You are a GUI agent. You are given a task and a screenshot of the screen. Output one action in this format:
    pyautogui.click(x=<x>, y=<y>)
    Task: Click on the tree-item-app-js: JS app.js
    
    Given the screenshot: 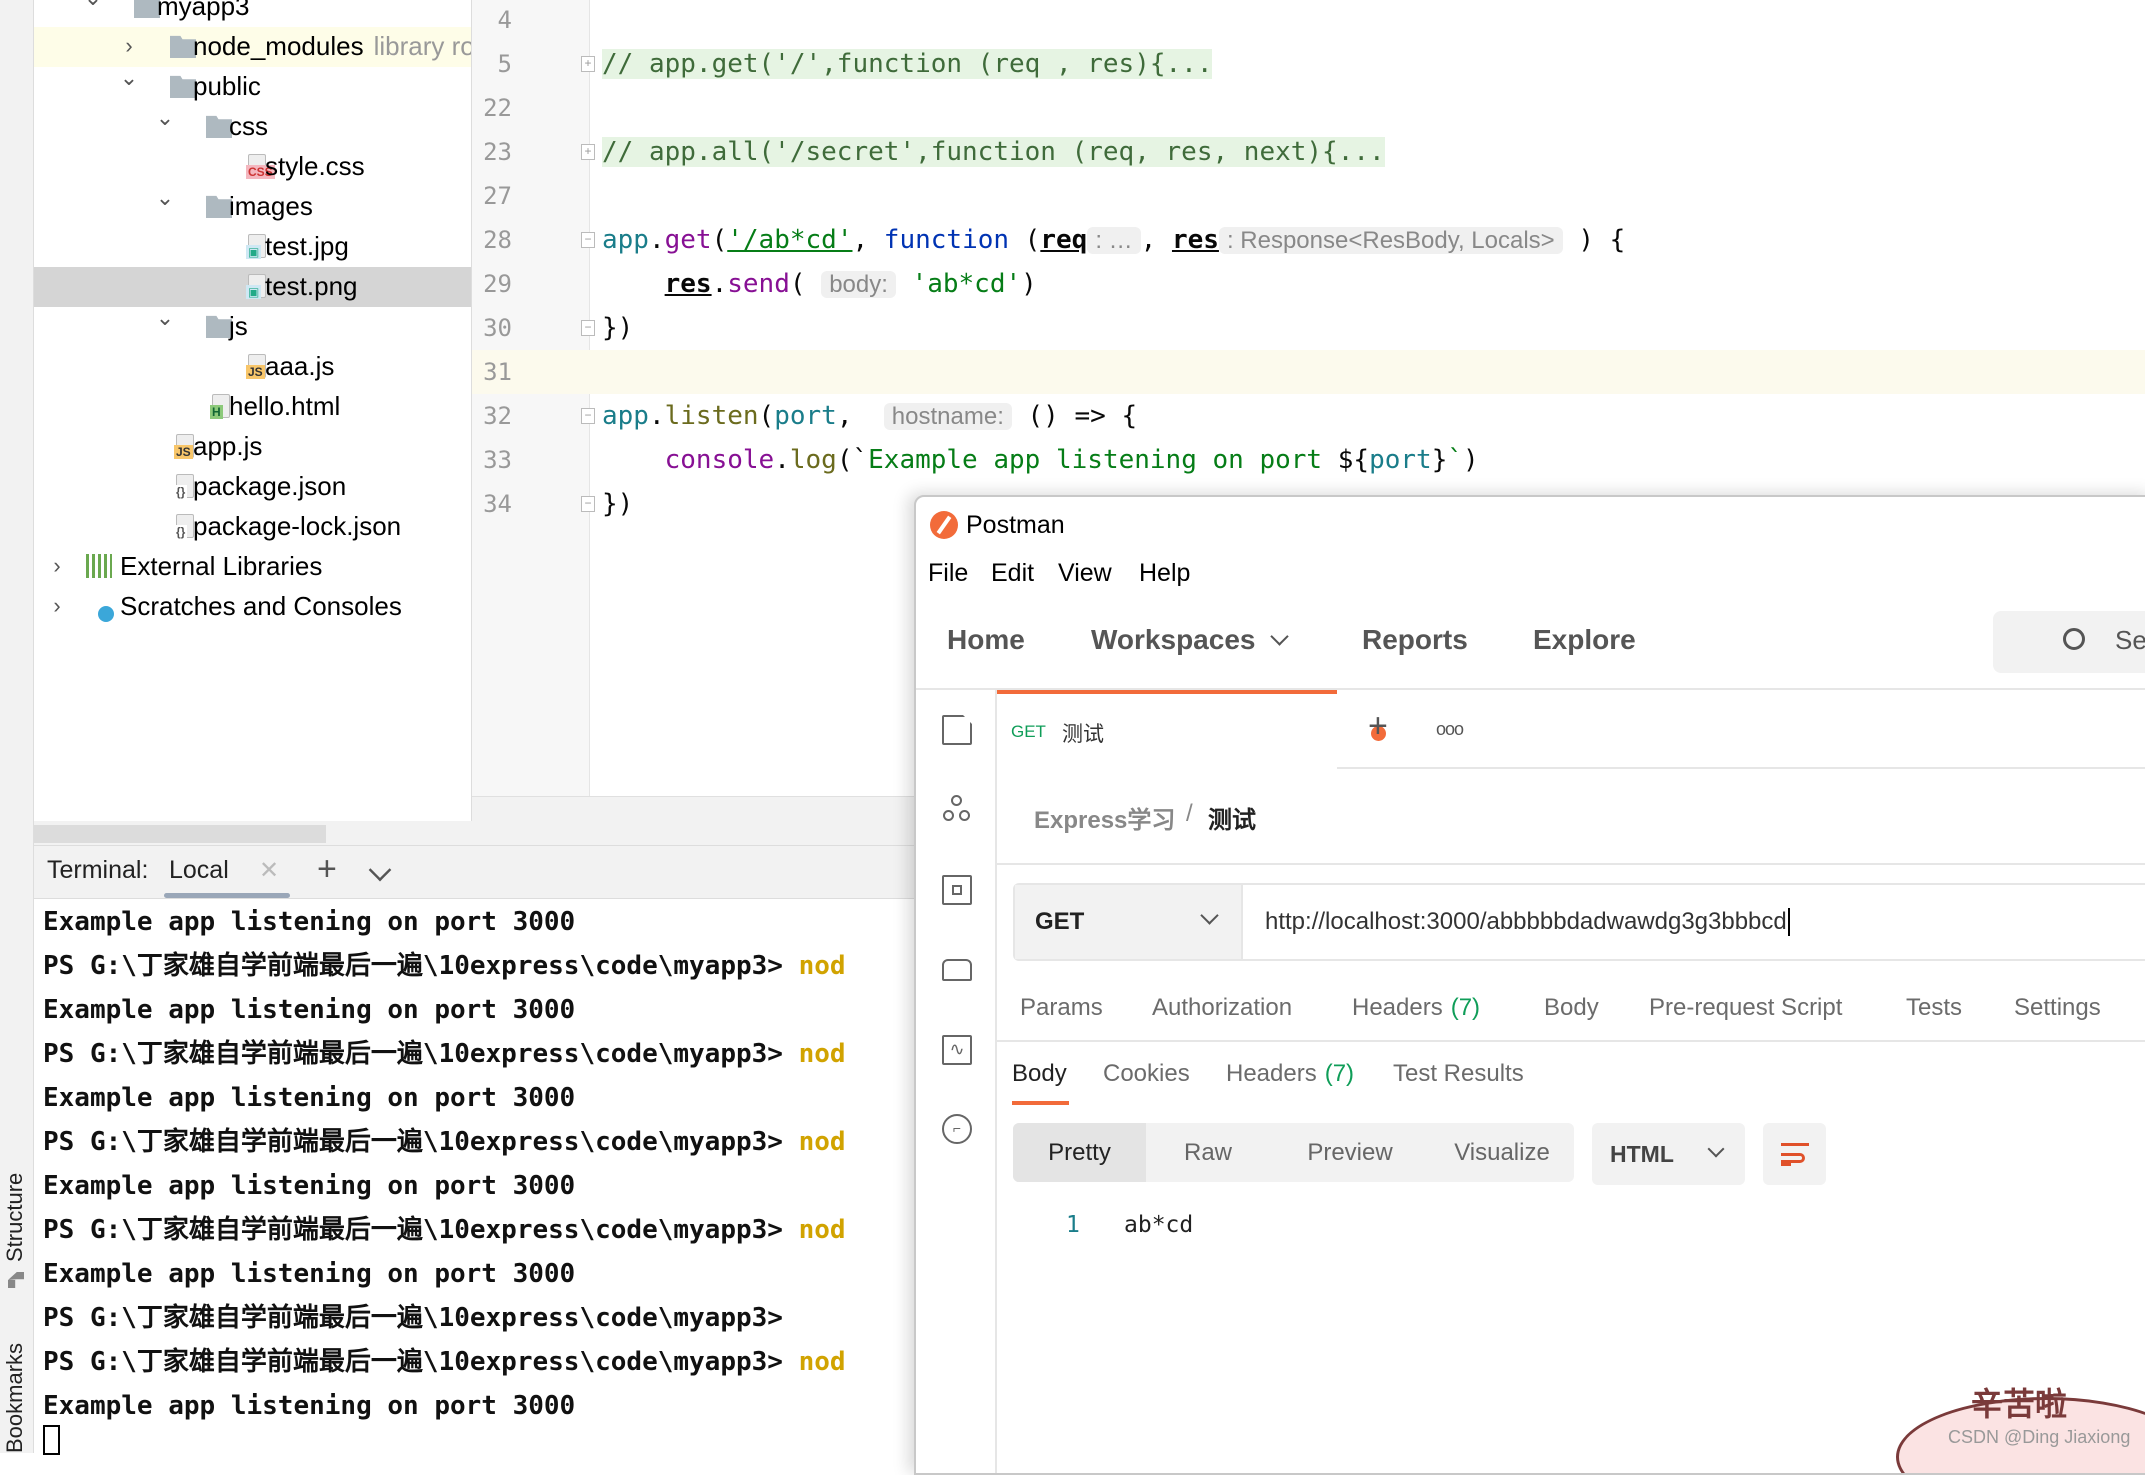 What is the action you would take?
    pyautogui.click(x=252, y=447)
    